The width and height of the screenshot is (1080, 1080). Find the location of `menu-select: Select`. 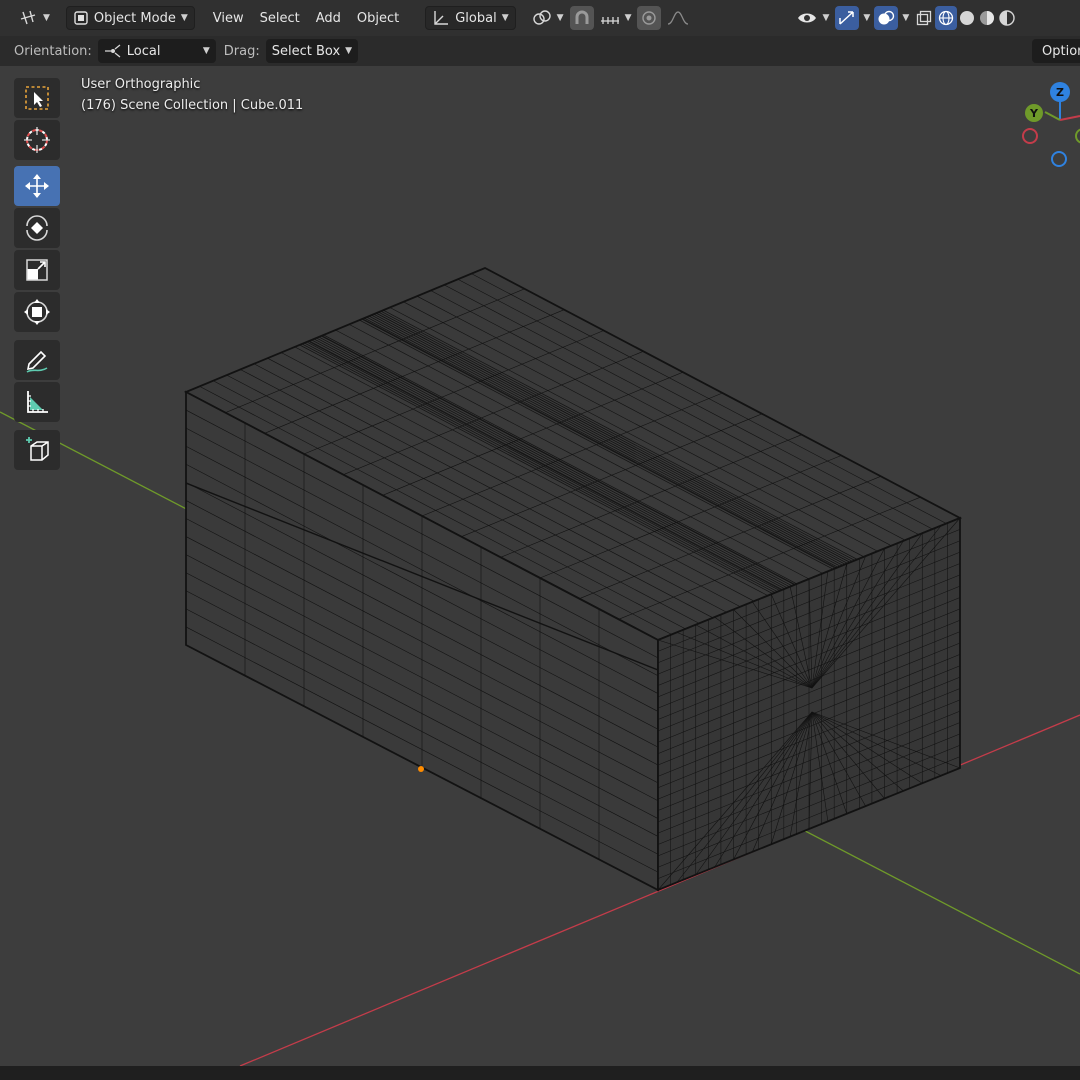

menu-select: Select is located at coordinates (280, 18).